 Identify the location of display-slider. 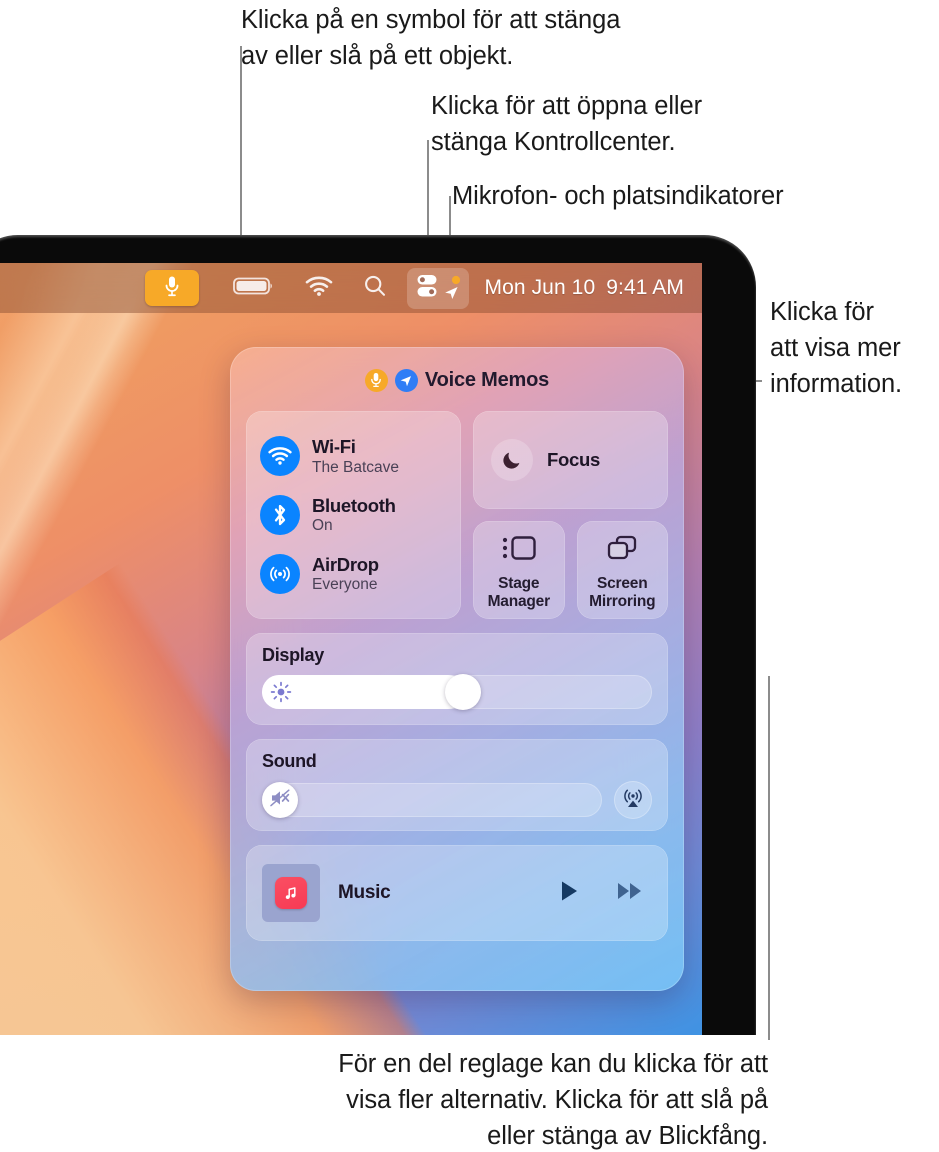
(457, 692).